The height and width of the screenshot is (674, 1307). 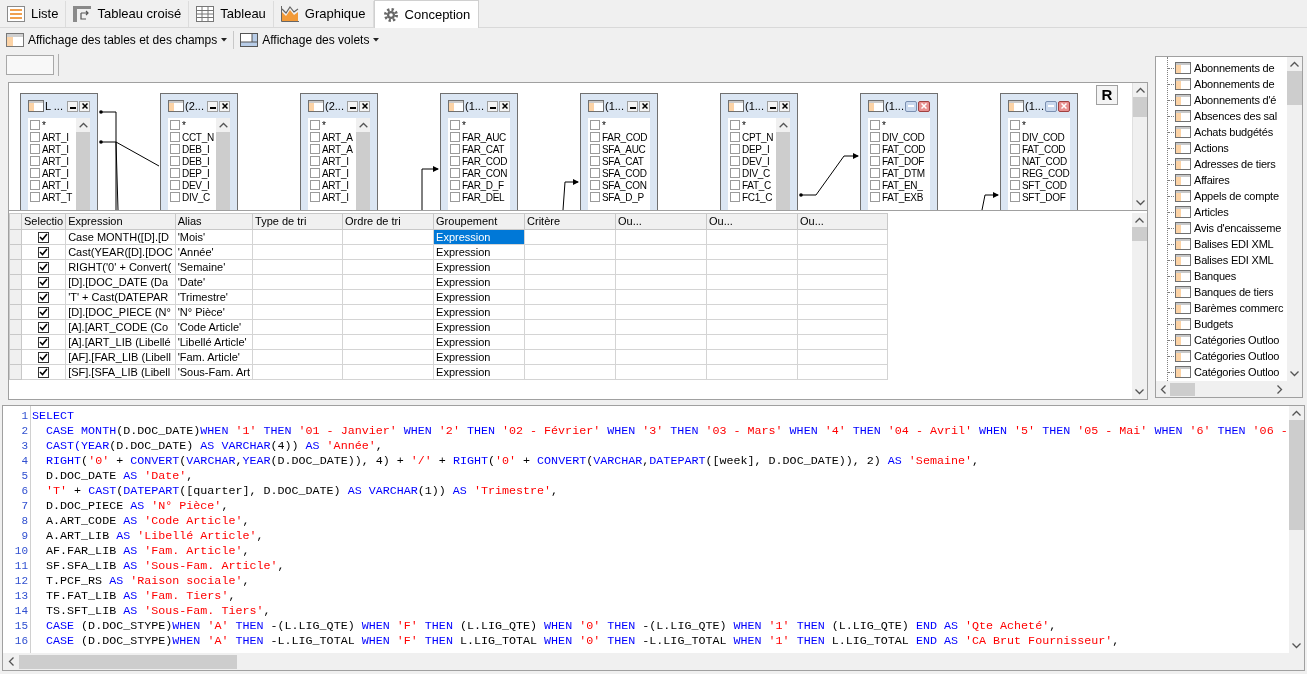 I want to click on tree-item: Balises EDI XML, so click(x=1221, y=244).